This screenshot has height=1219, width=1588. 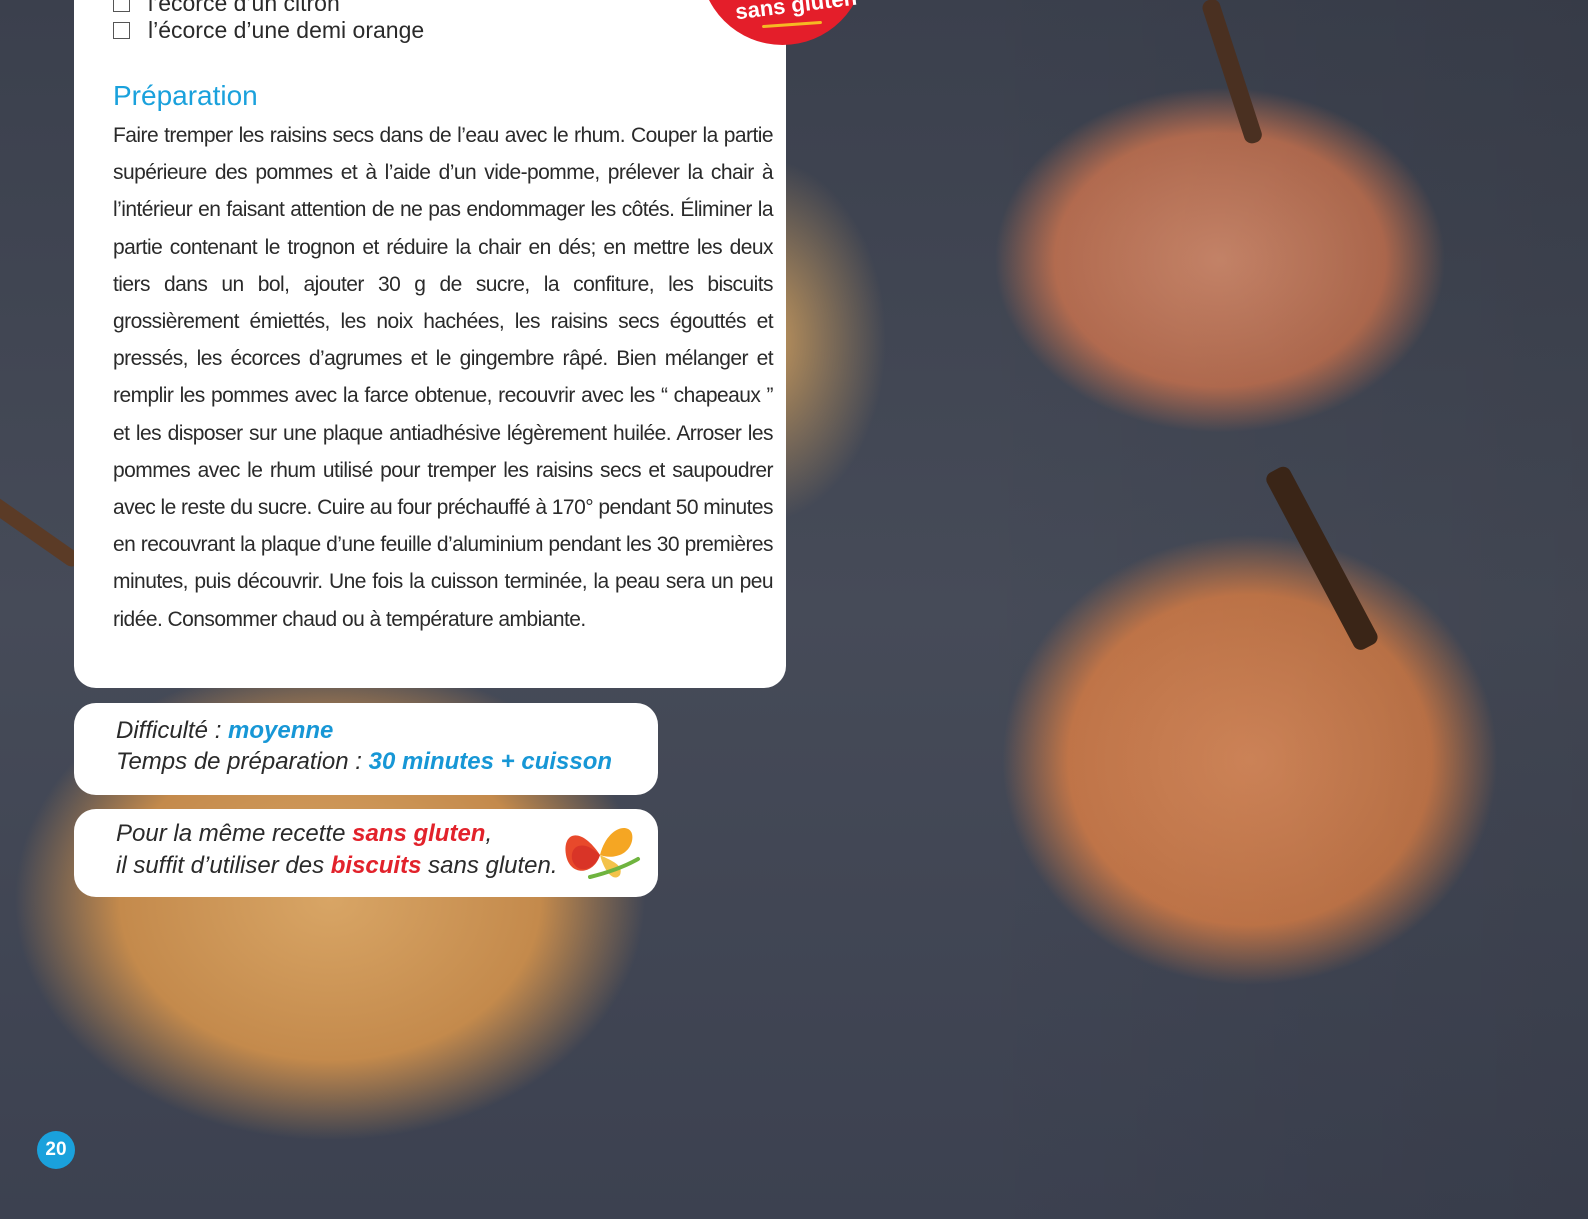 What do you see at coordinates (490, 761) in the screenshot?
I see `prep-time-value: 30 minutes + cuisson` at bounding box center [490, 761].